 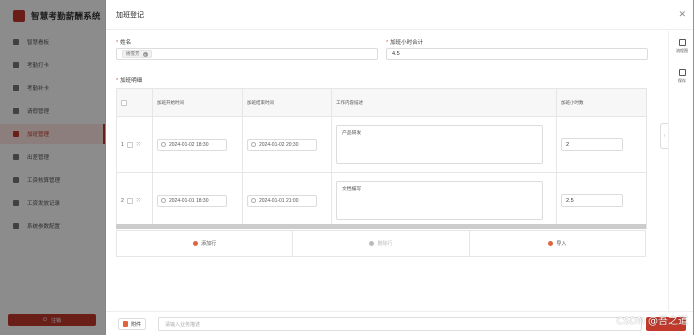 I want to click on name-tag: 杨雪芳 ×, so click(x=137, y=54).